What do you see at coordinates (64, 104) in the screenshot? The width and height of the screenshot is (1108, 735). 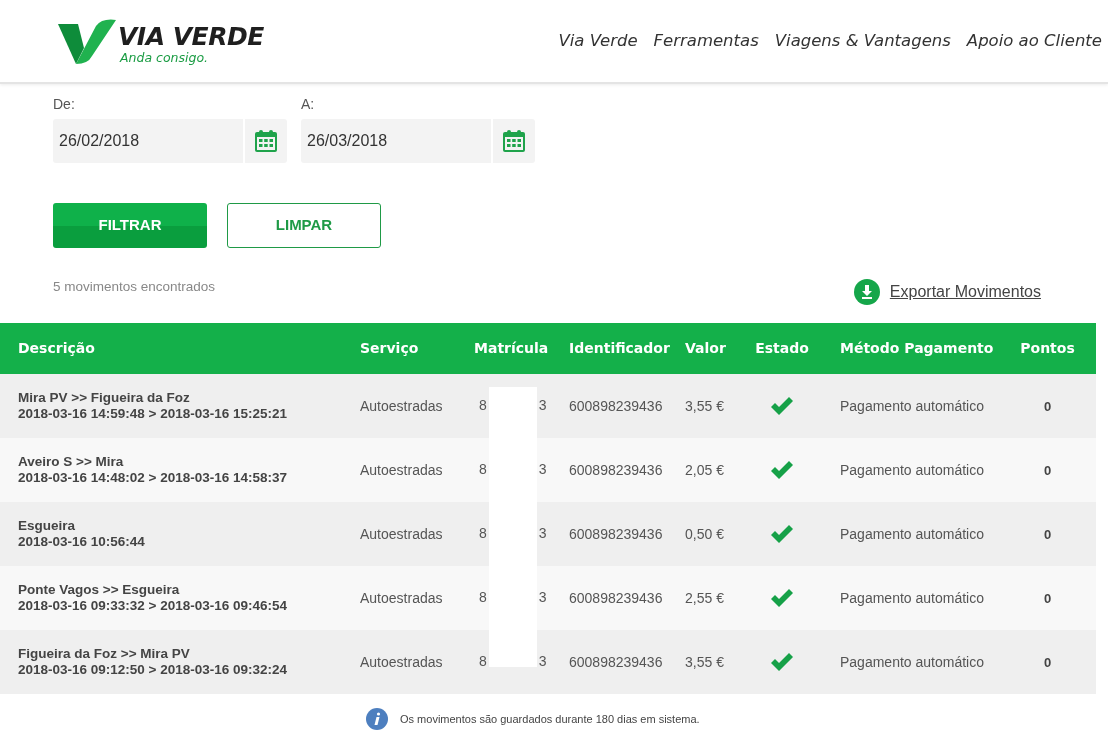 I see `field-label: De:` at bounding box center [64, 104].